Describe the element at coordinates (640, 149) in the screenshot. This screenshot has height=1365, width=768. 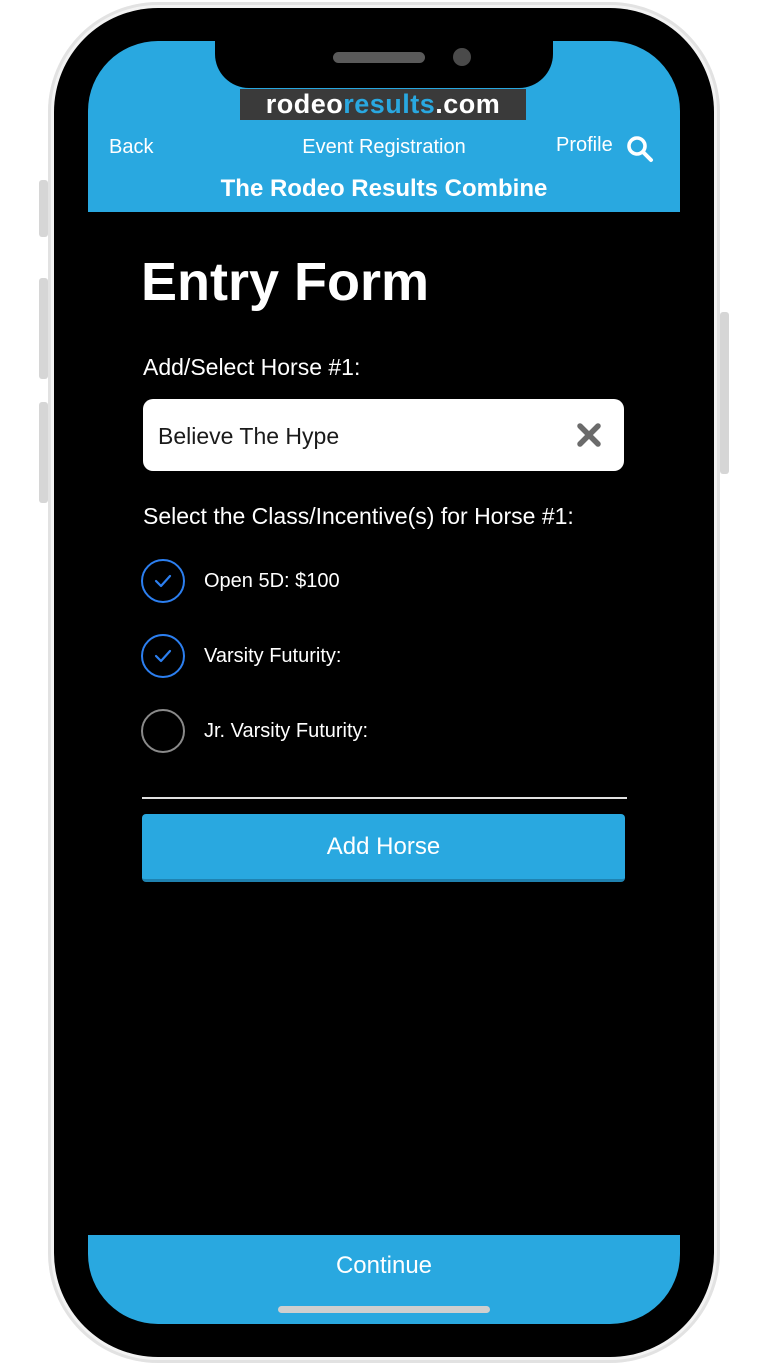
I see `search-icon` at that location.